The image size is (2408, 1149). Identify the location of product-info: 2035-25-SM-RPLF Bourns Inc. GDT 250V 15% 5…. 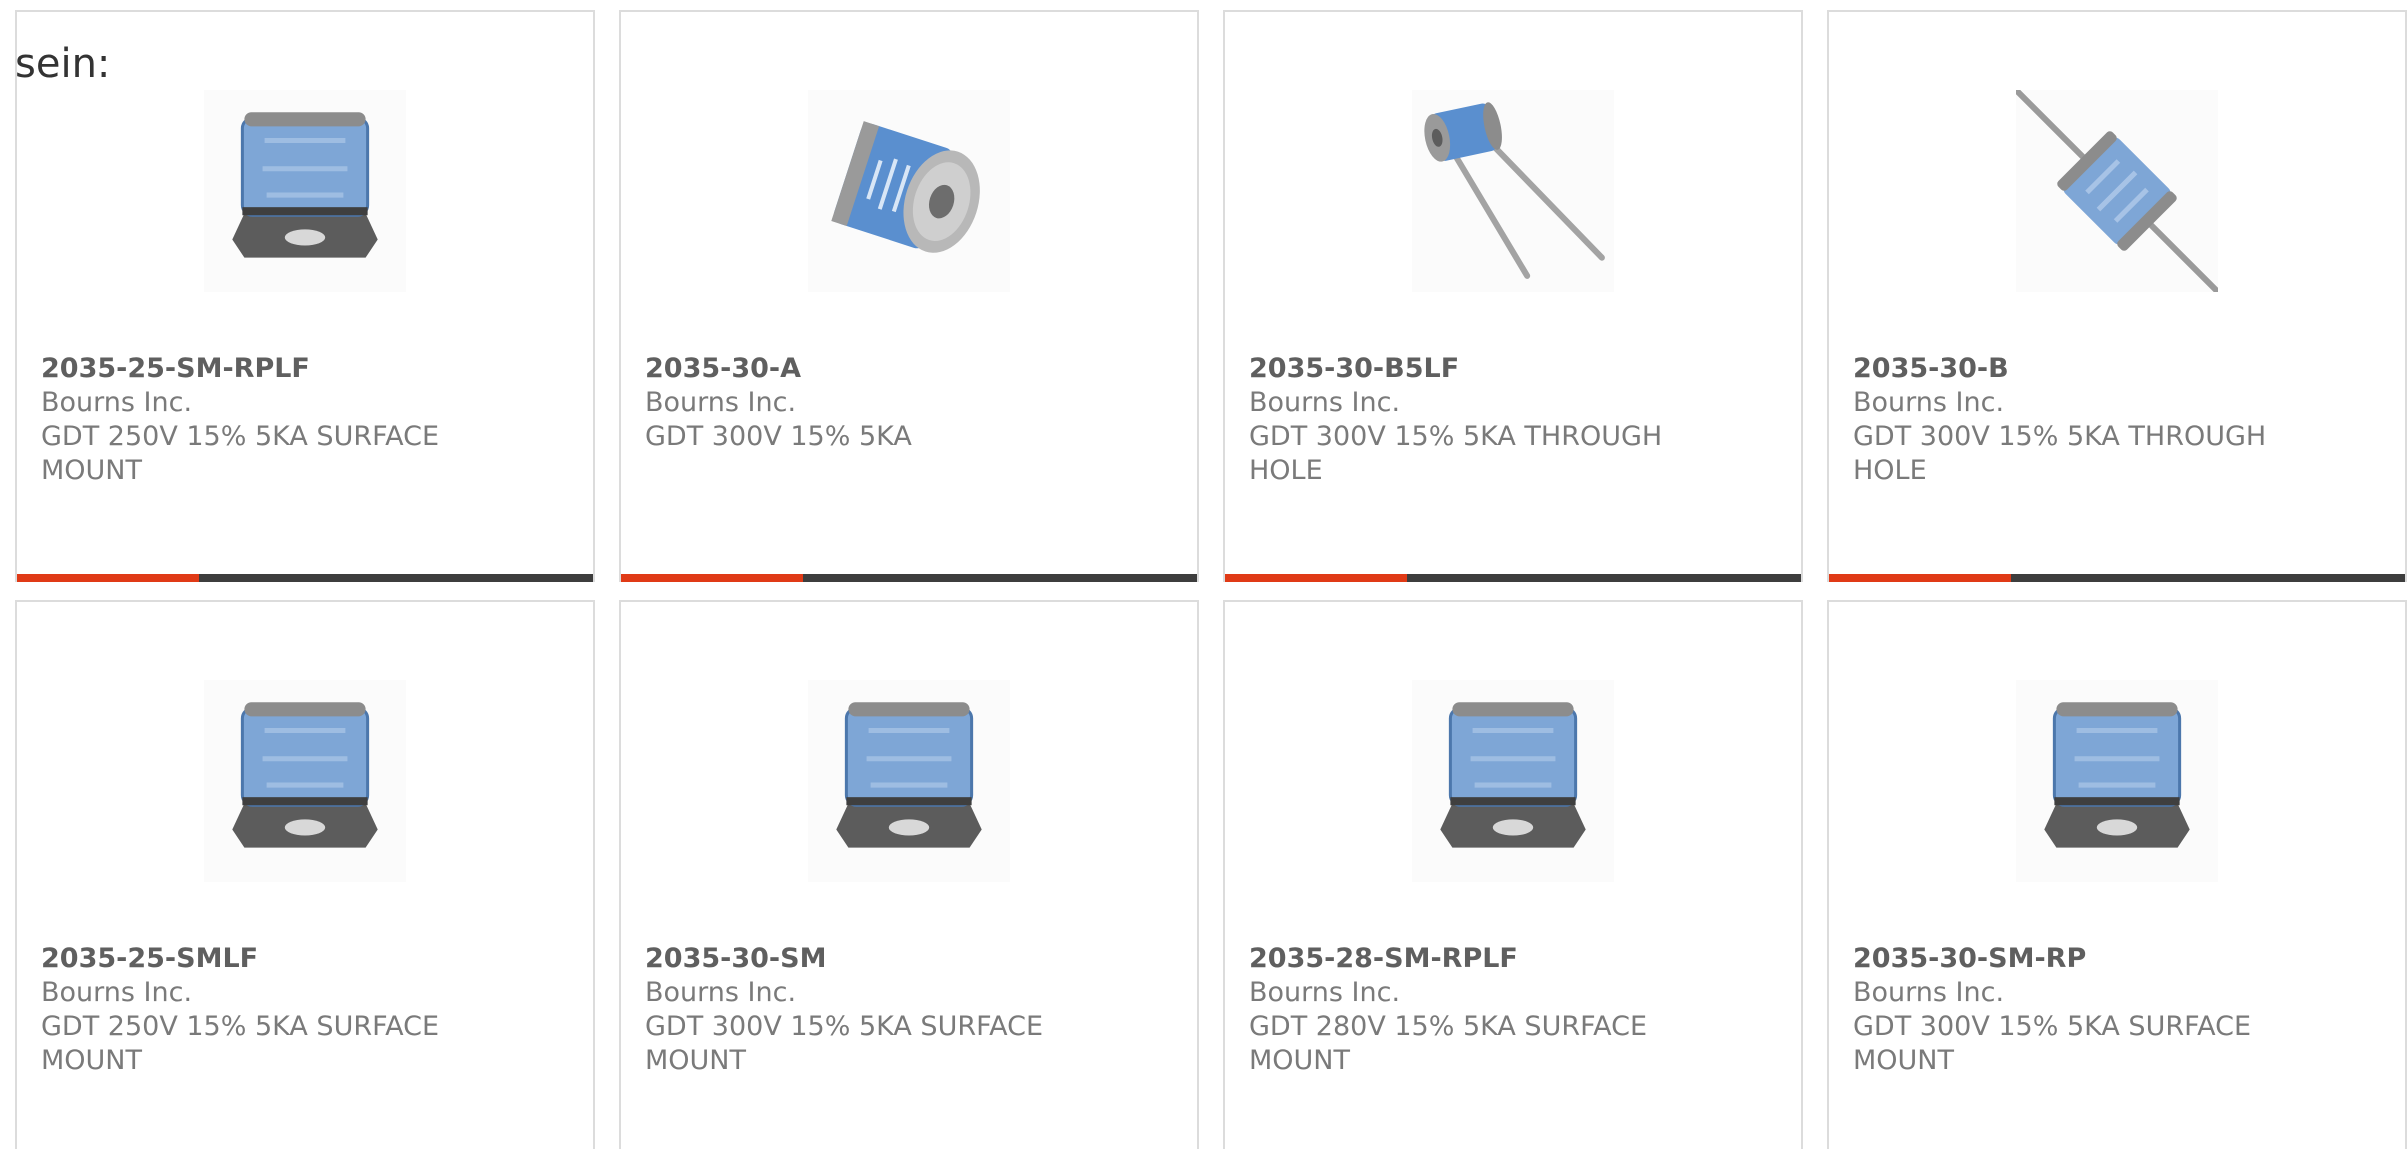
(261, 420).